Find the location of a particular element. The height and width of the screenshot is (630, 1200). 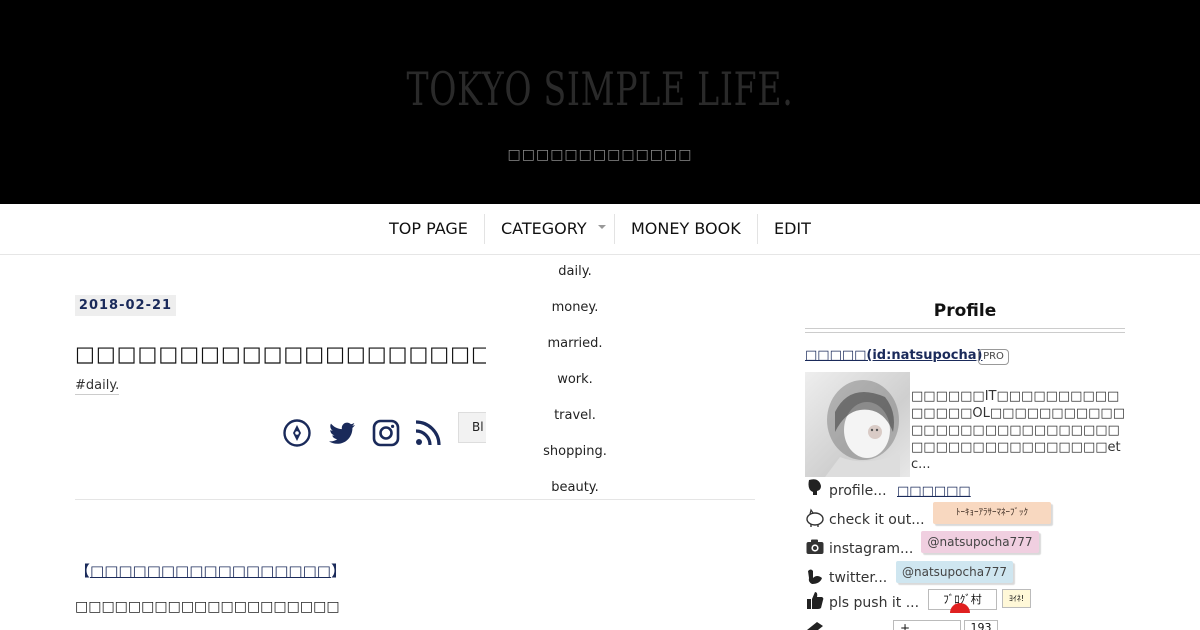

entry-category-tag: #daily. is located at coordinates (97, 386).